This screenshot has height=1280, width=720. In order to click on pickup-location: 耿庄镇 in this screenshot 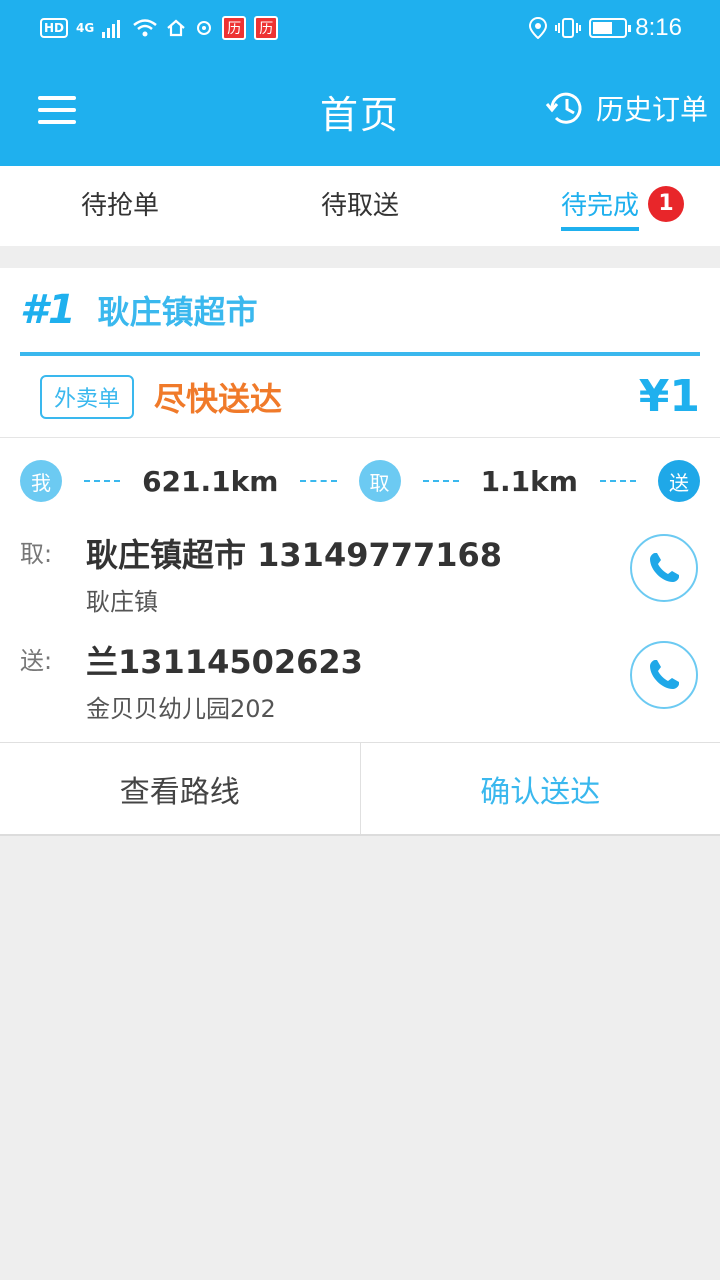, I will do `click(122, 602)`.